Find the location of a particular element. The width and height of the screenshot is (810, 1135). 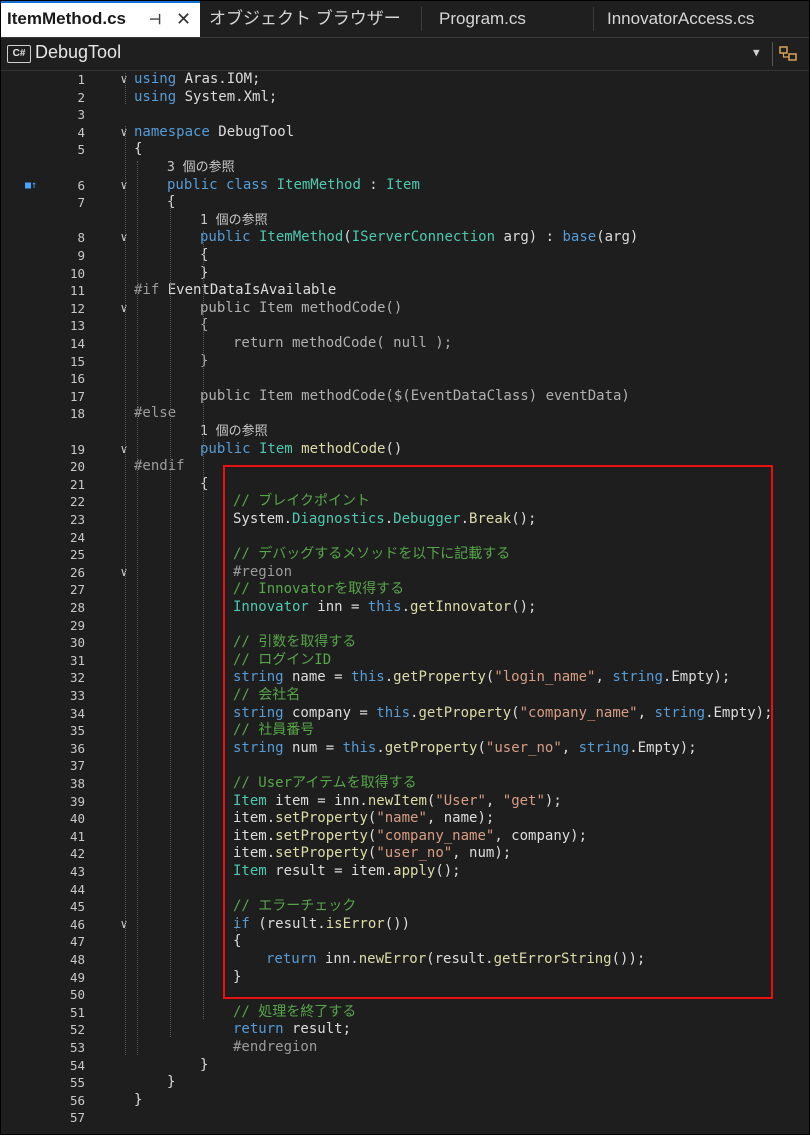

code-token: ( is located at coordinates (347, 237).